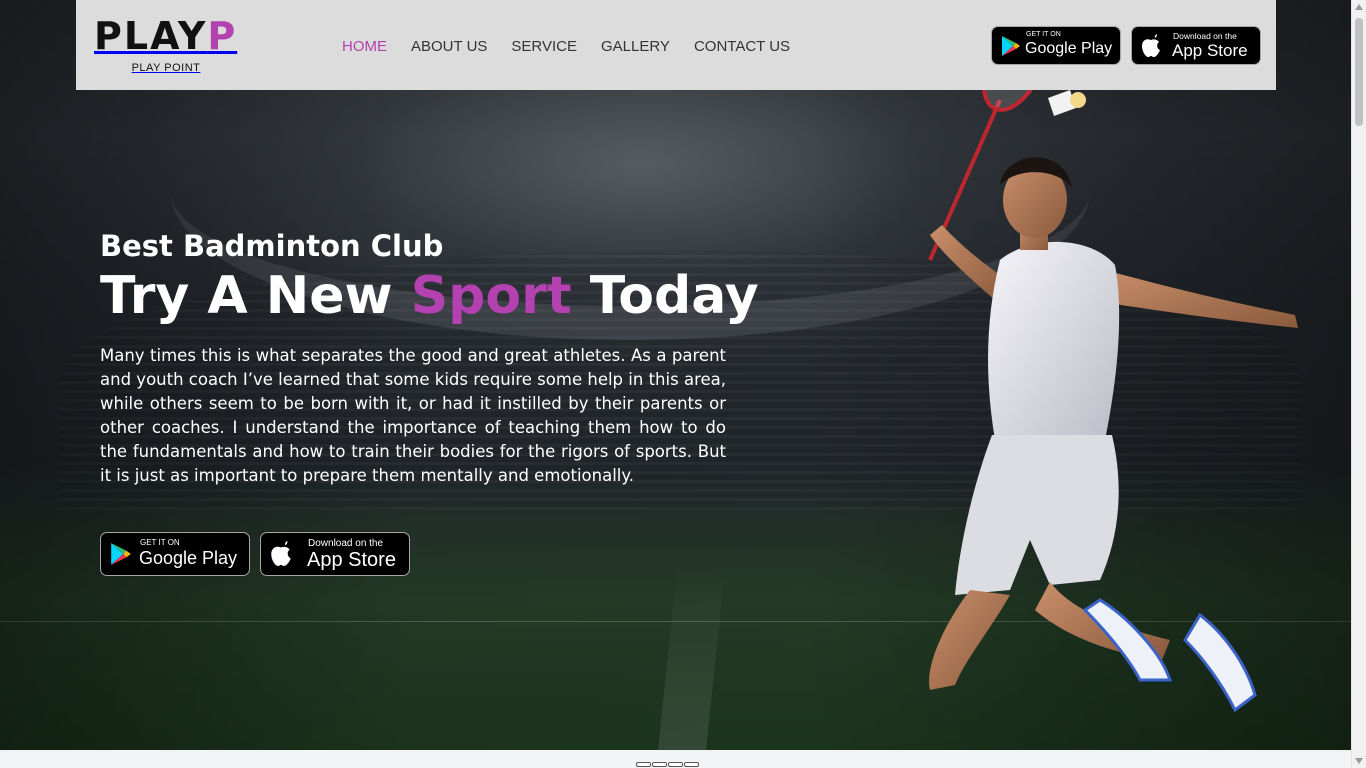 Image resolution: width=1366 pixels, height=768 pixels. I want to click on logo-name-accent: P, so click(222, 36).